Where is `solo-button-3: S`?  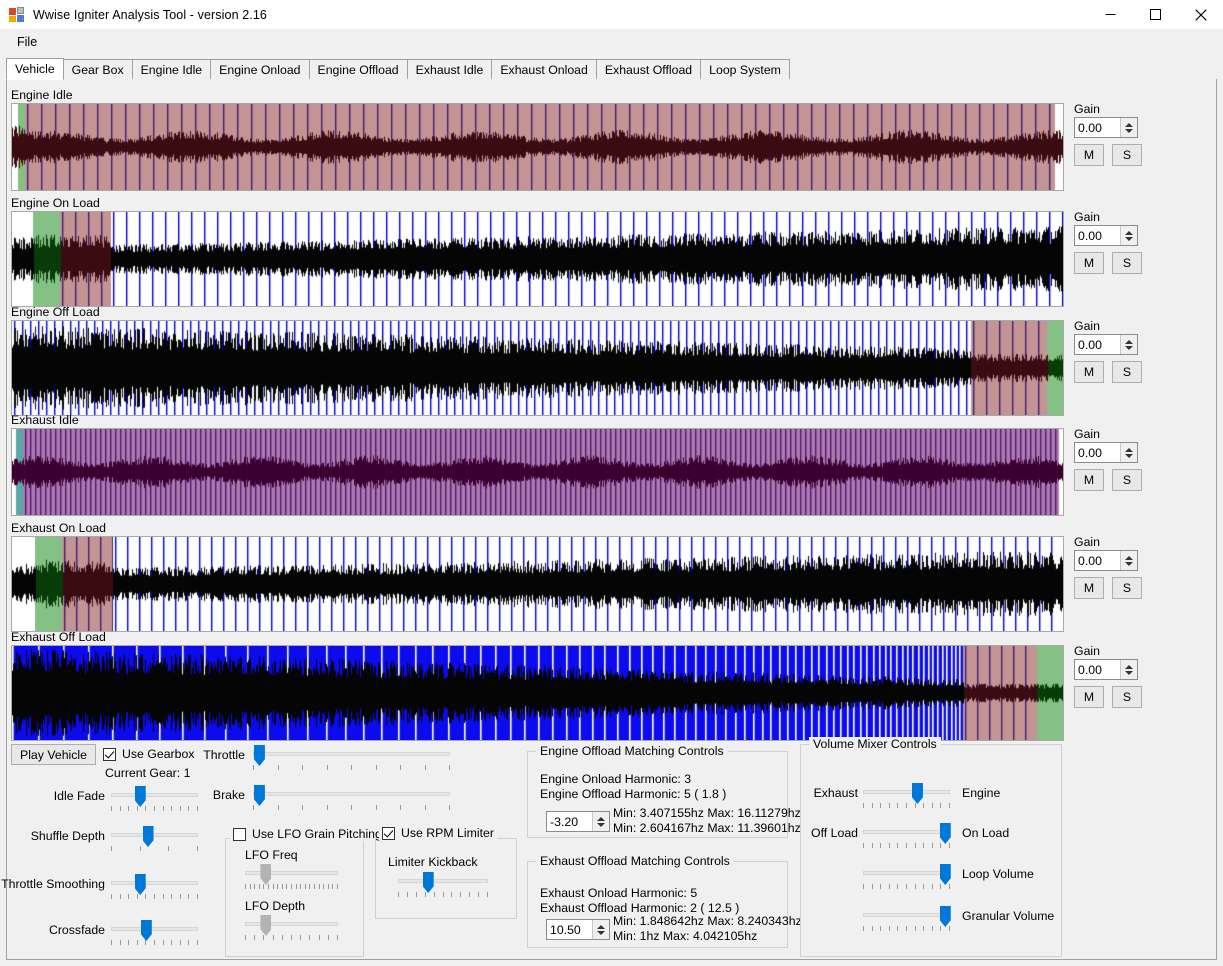
solo-button-3: S is located at coordinates (1127, 480).